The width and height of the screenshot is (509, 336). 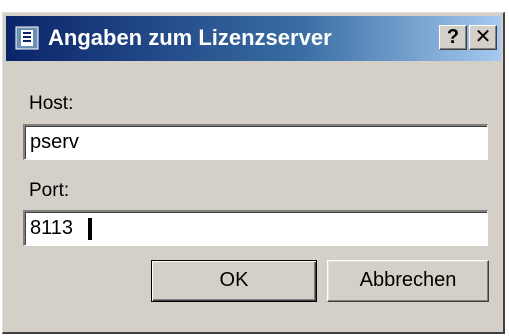 I want to click on port-input, so click(x=255, y=228).